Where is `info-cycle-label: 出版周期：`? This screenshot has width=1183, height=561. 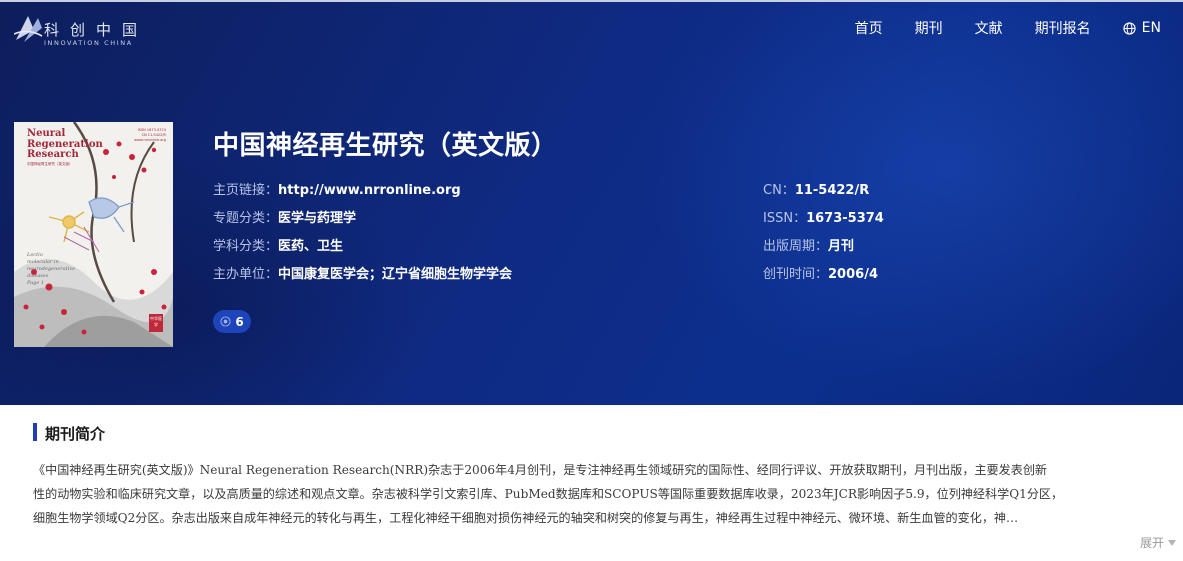
info-cycle-label: 出版周期： is located at coordinates (796, 246).